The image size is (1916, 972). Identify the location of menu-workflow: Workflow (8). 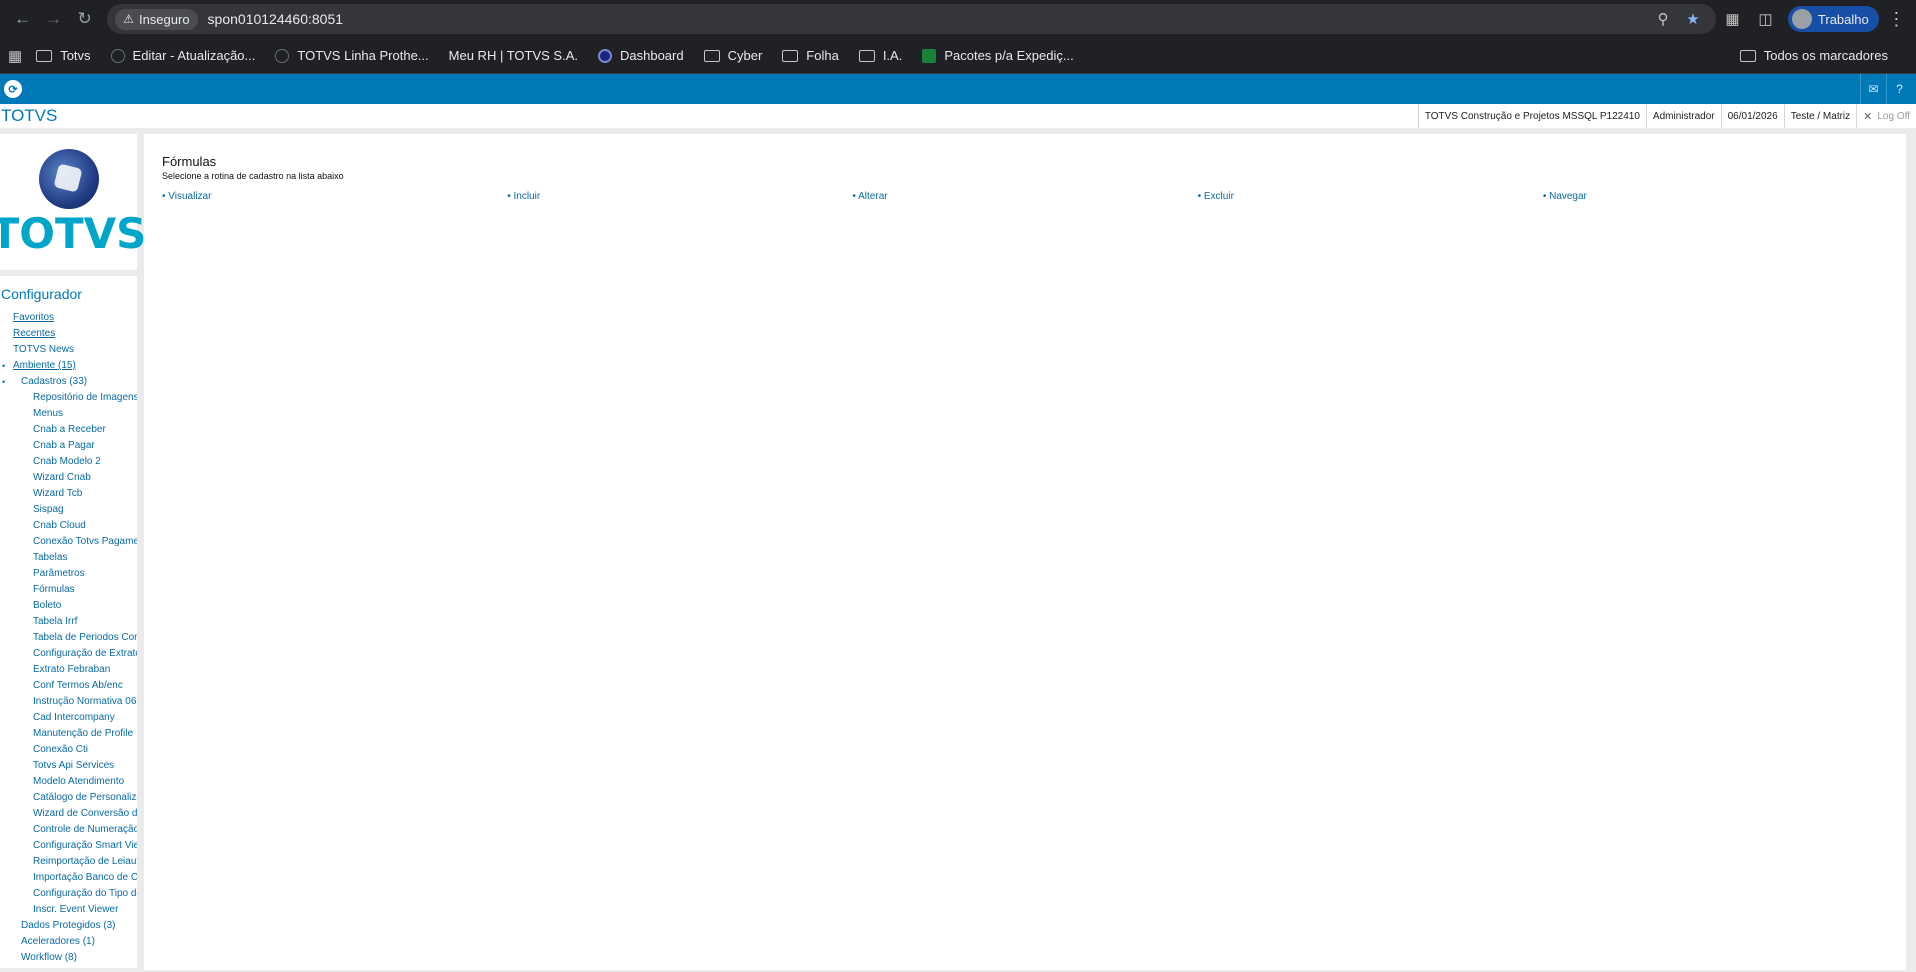
(68, 958).